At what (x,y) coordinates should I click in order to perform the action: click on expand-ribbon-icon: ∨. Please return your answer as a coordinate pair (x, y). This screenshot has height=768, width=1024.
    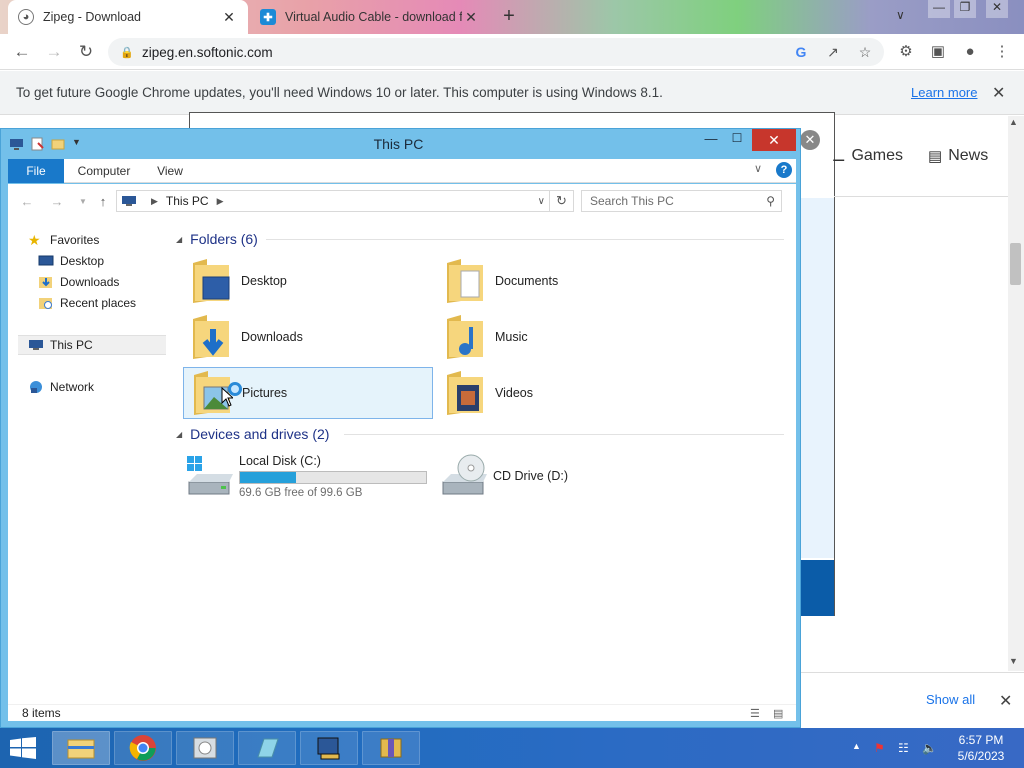
    Looking at the image, I should click on (758, 168).